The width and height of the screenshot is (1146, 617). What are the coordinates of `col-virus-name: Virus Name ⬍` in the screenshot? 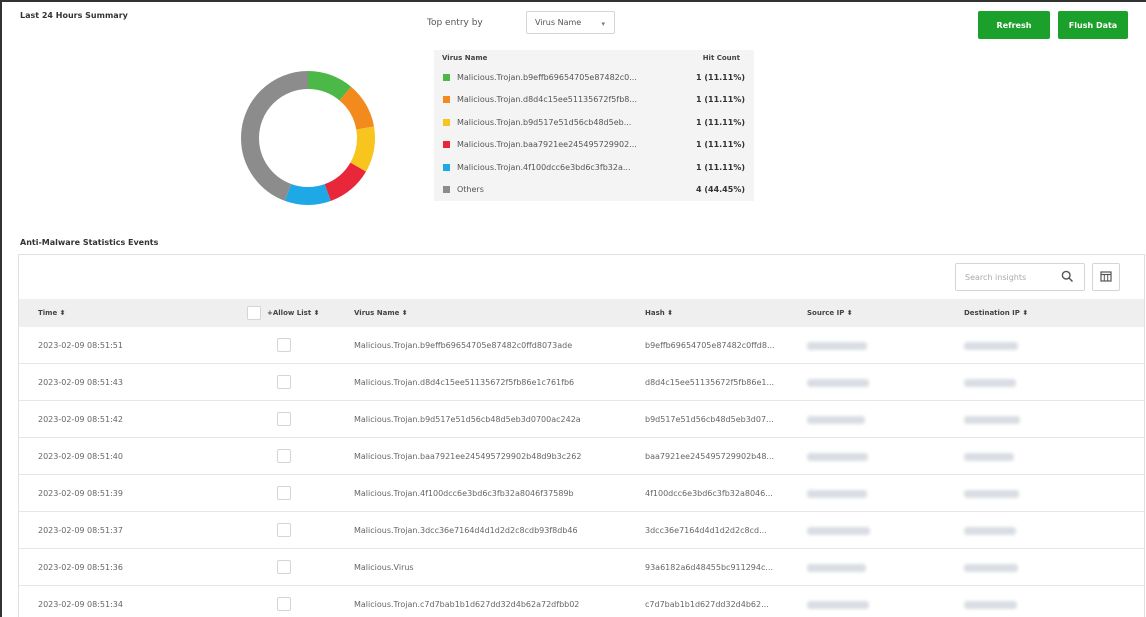 It's located at (381, 313).